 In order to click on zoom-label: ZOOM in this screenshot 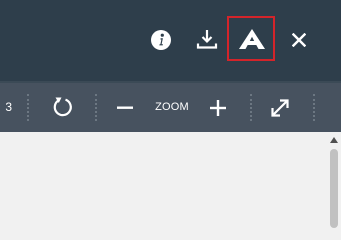, I will do `click(172, 107)`.